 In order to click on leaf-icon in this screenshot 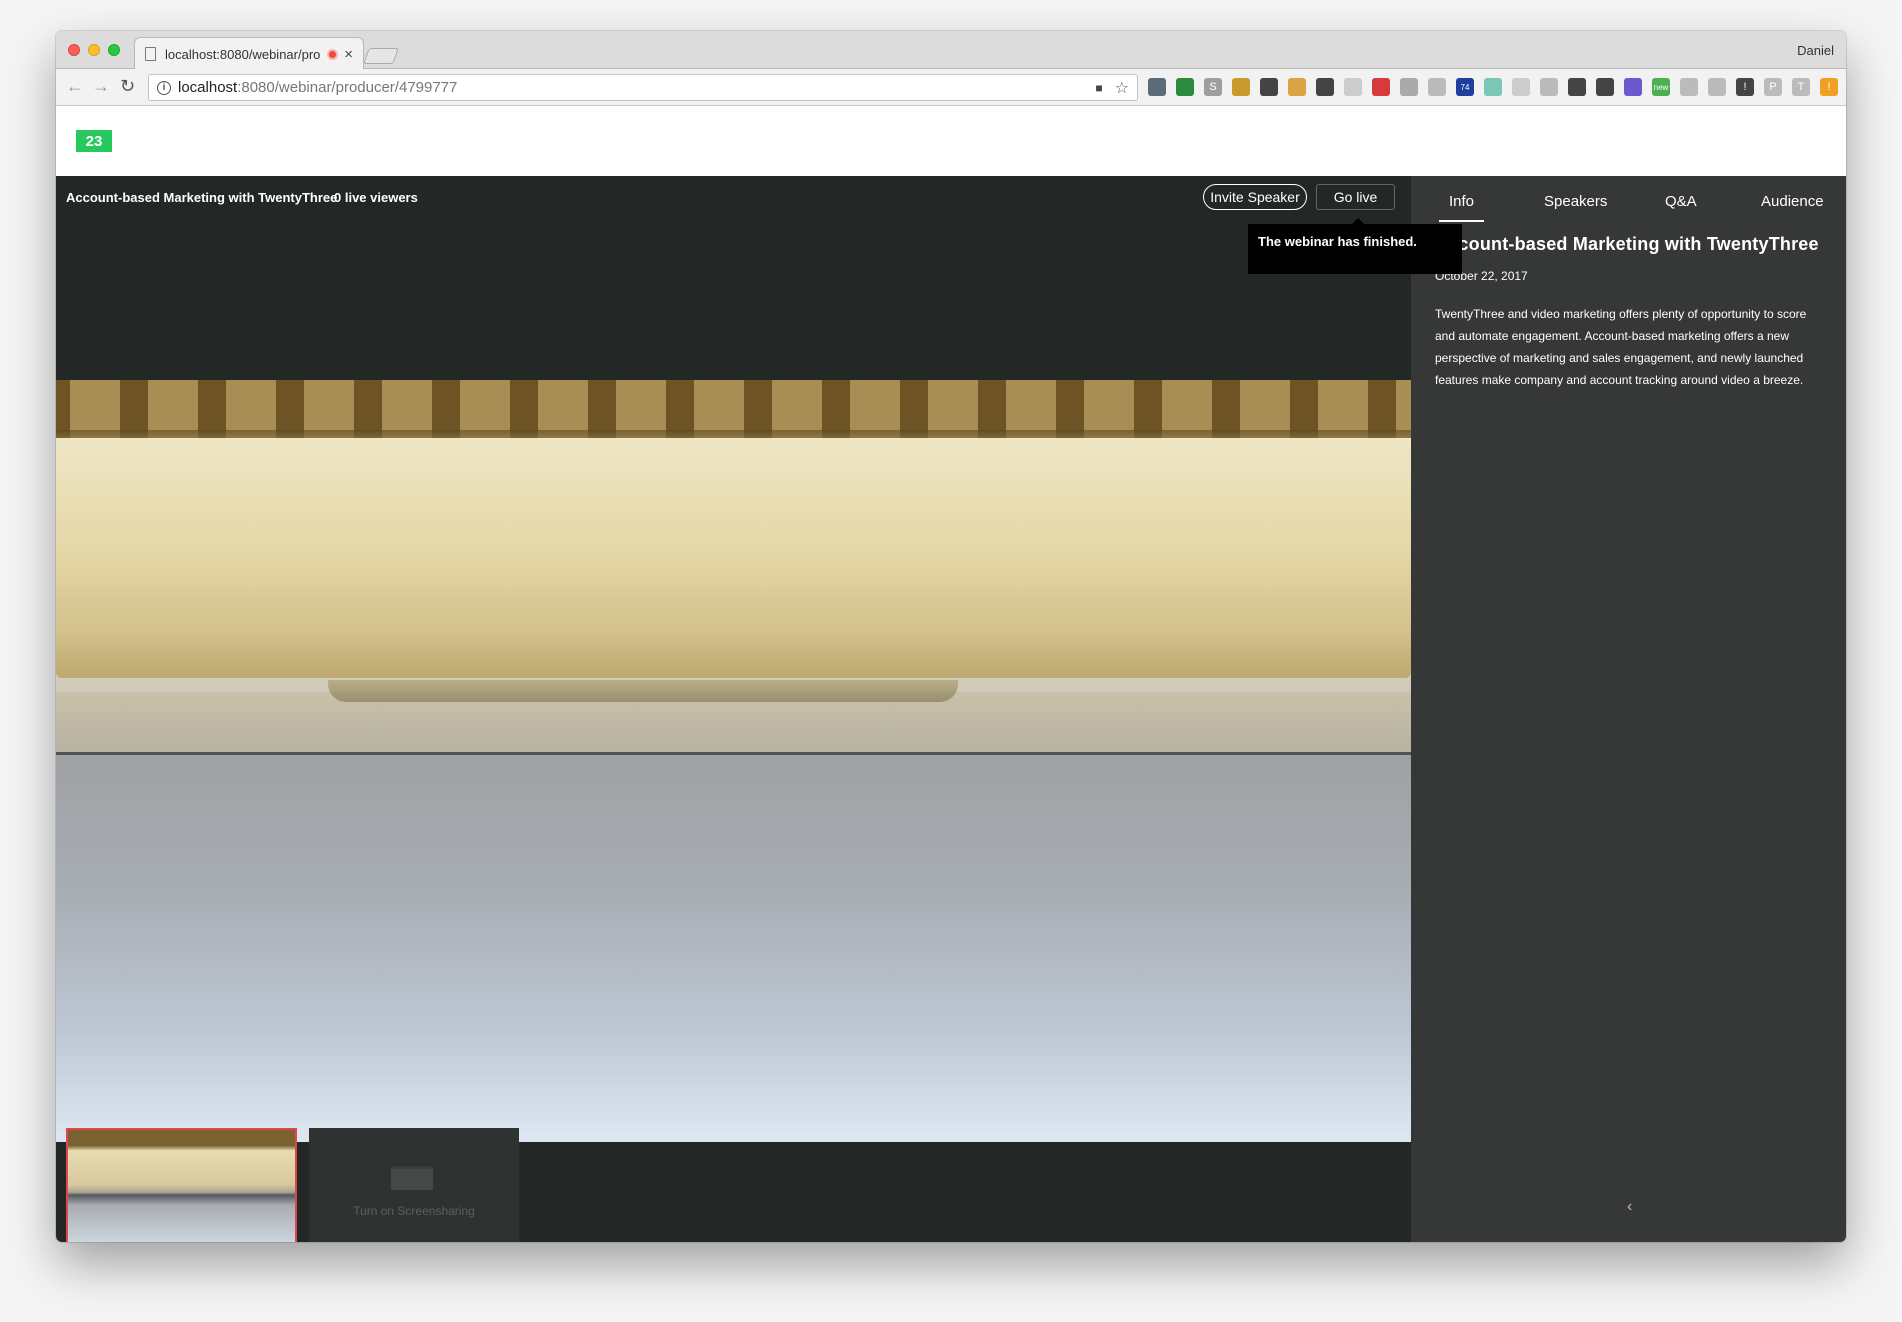, I will do `click(1521, 87)`.